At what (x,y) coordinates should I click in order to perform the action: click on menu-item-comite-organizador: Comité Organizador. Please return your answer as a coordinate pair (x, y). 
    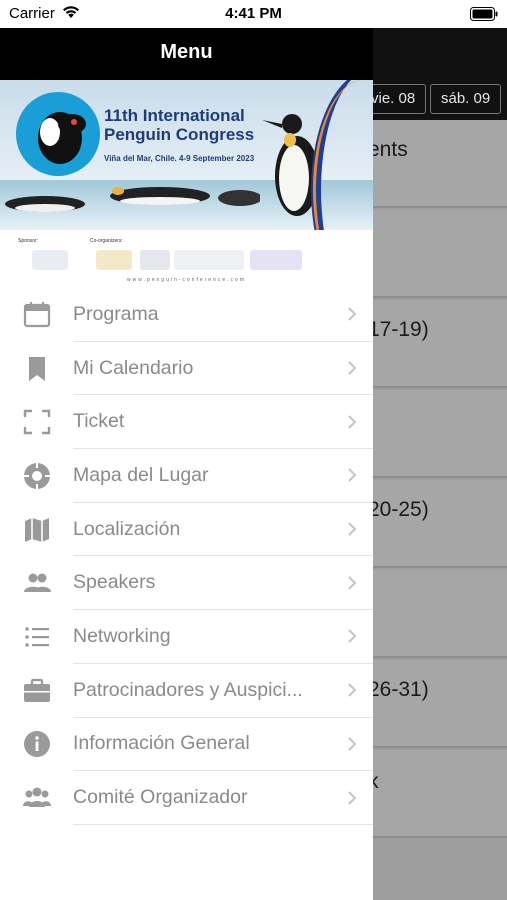
    Looking at the image, I should click on (186, 798).